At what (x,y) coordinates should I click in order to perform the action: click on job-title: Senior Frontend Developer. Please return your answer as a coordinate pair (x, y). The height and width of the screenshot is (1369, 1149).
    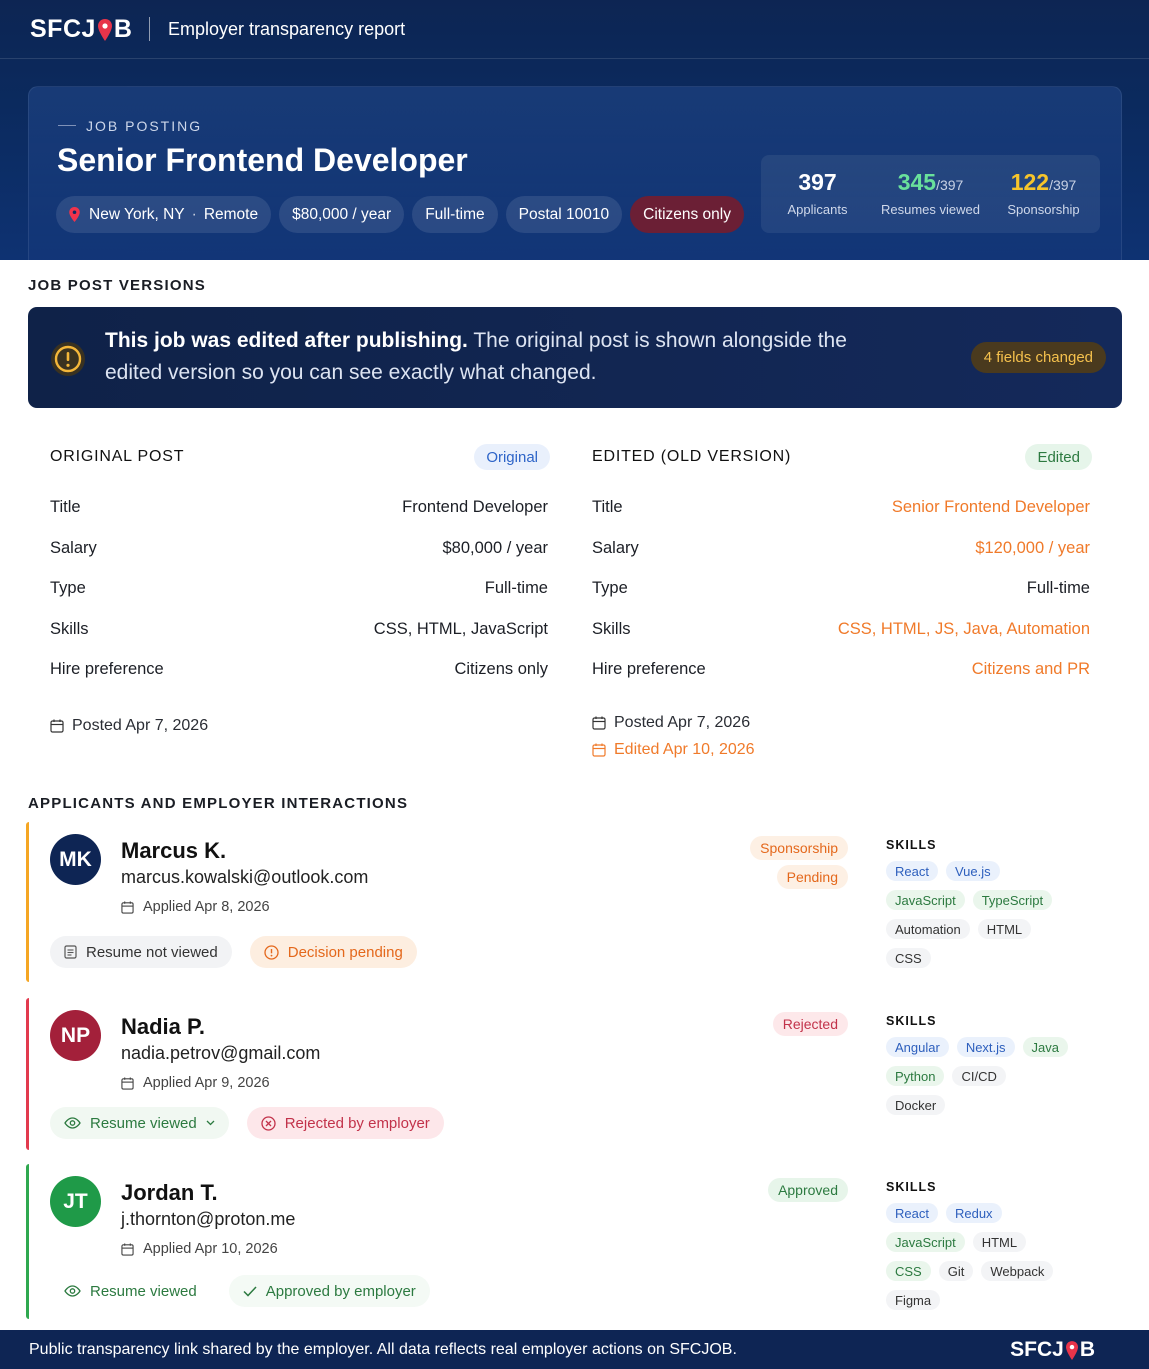
    Looking at the image, I should click on (262, 160).